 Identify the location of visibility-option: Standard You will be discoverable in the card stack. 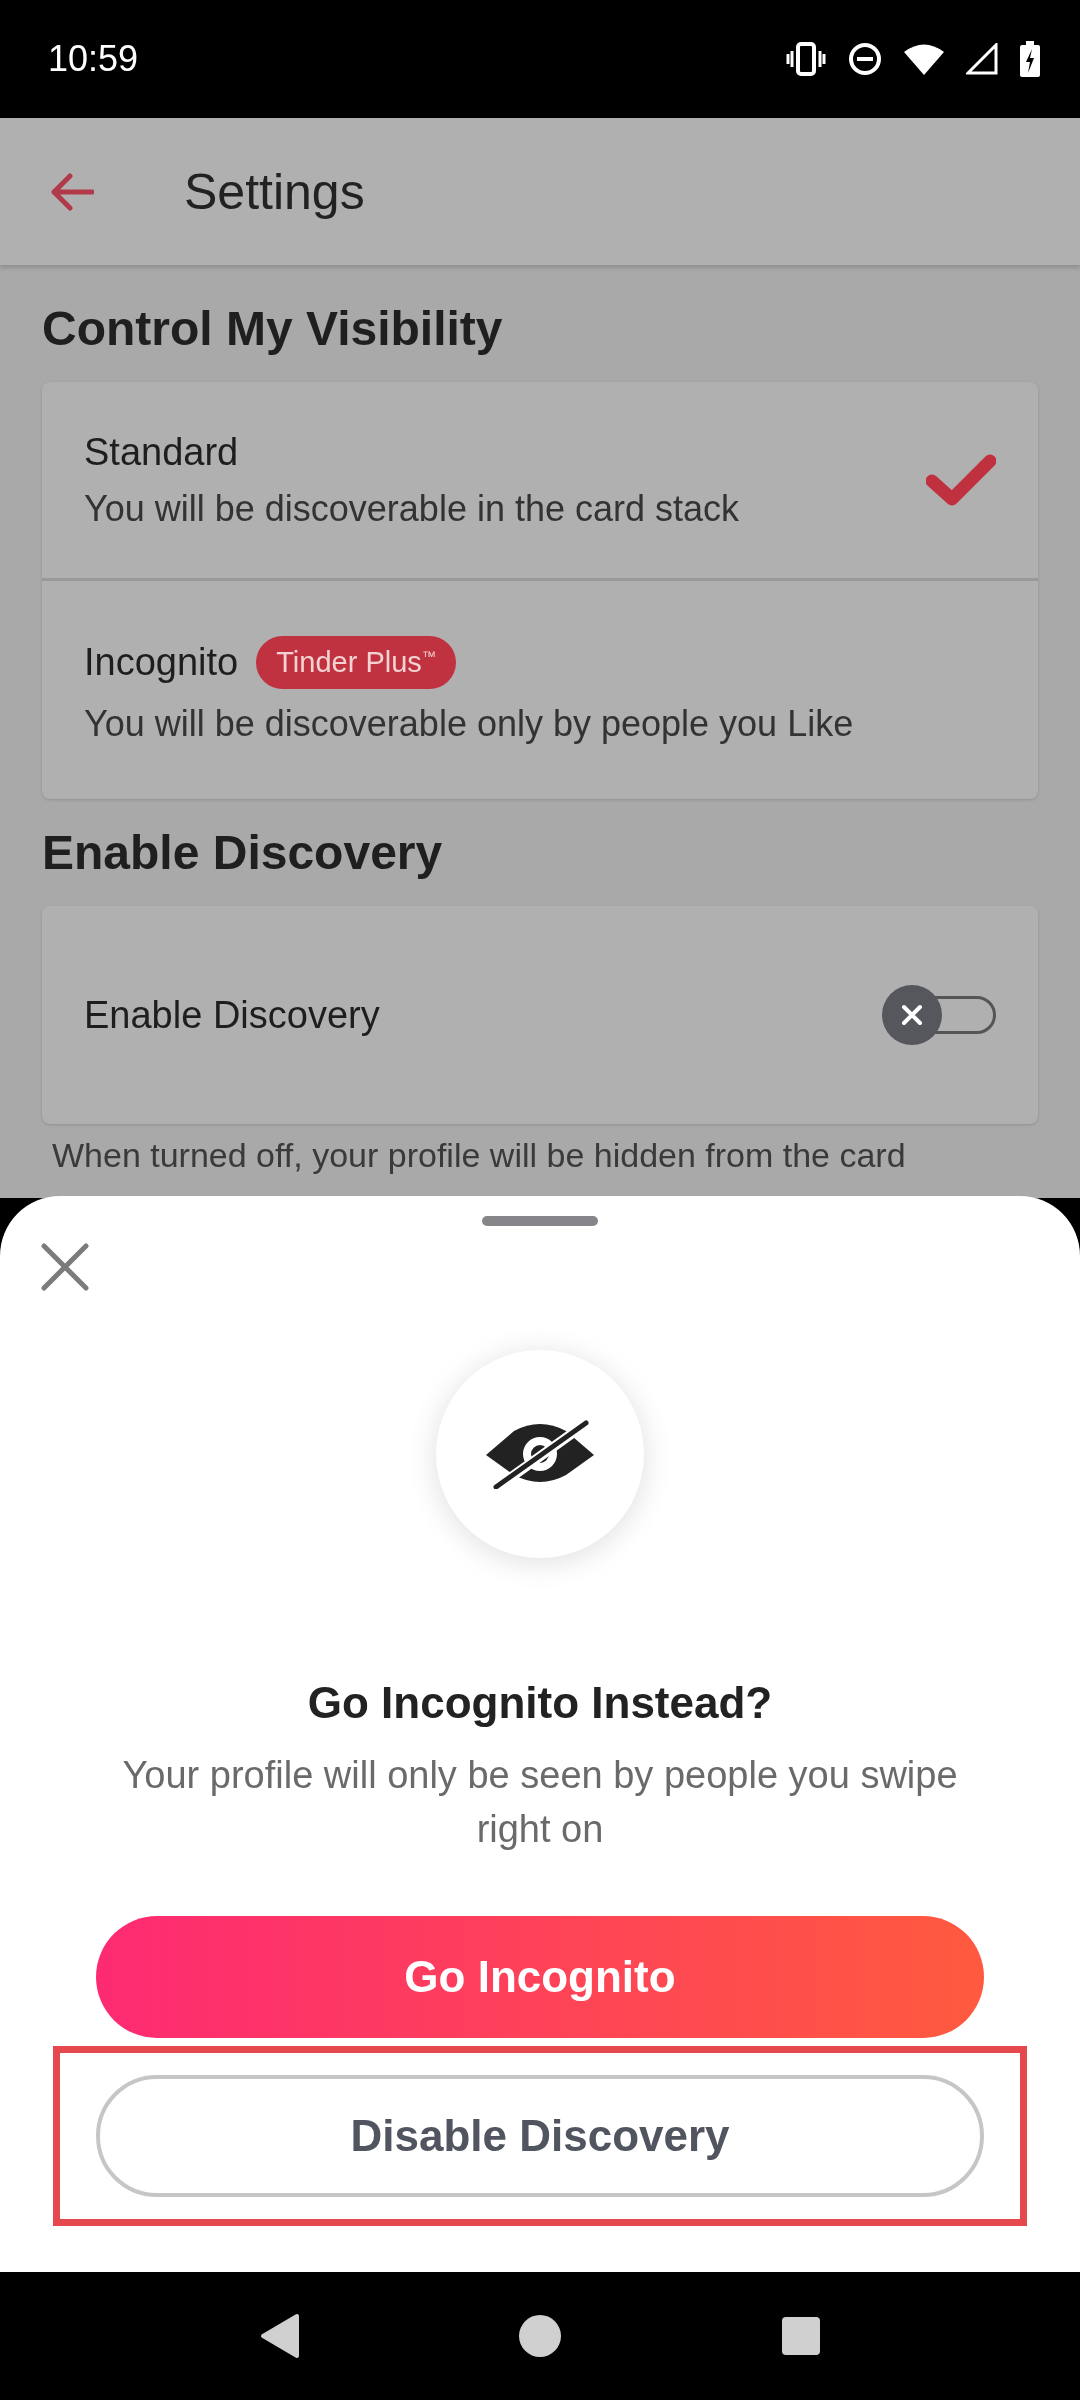
(540, 480).